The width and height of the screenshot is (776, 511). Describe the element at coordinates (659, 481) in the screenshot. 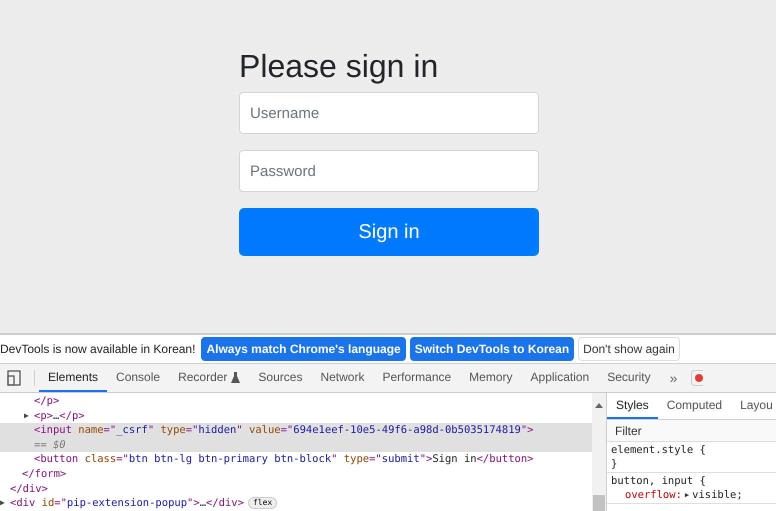

I see `css-selector: button, input {` at that location.